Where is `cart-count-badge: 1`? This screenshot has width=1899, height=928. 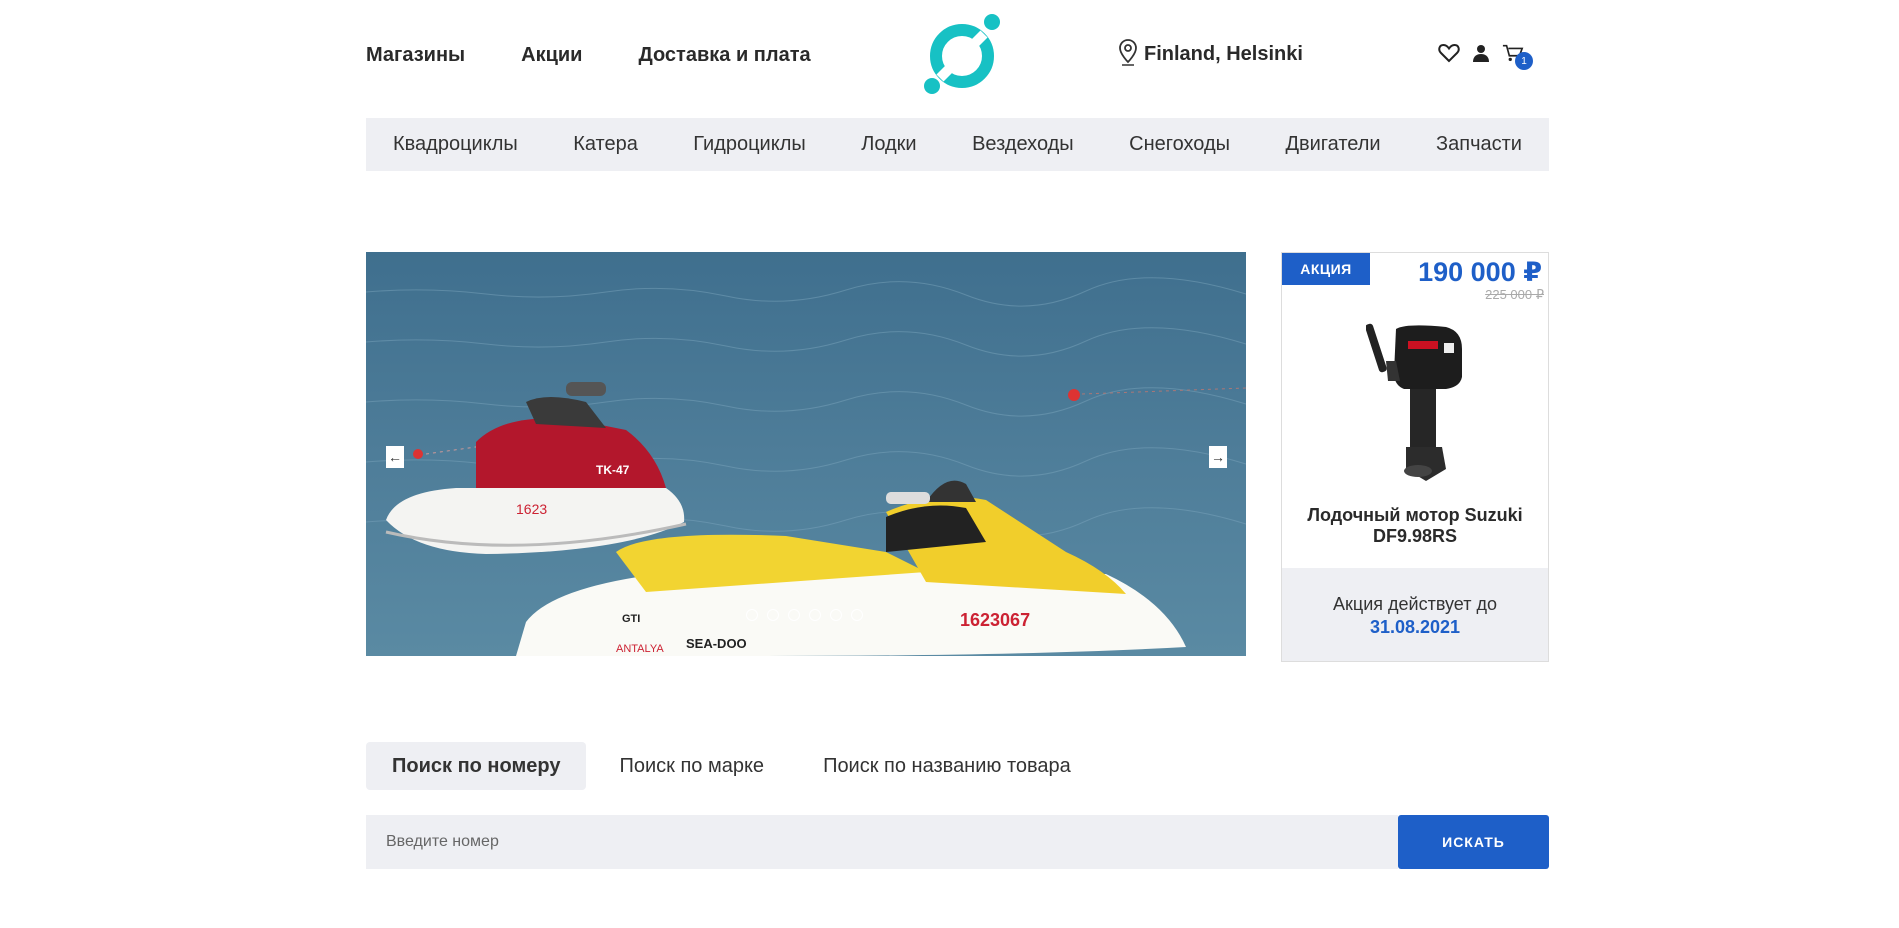
cart-count-badge: 1 is located at coordinates (1524, 61).